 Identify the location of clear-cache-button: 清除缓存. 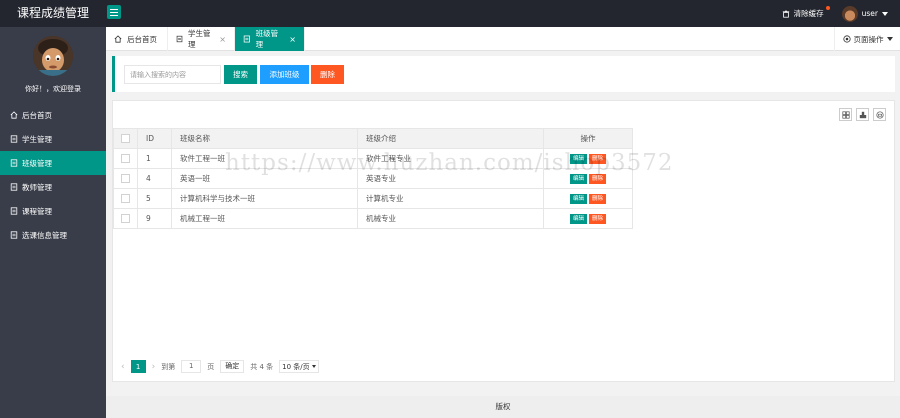
(806, 12).